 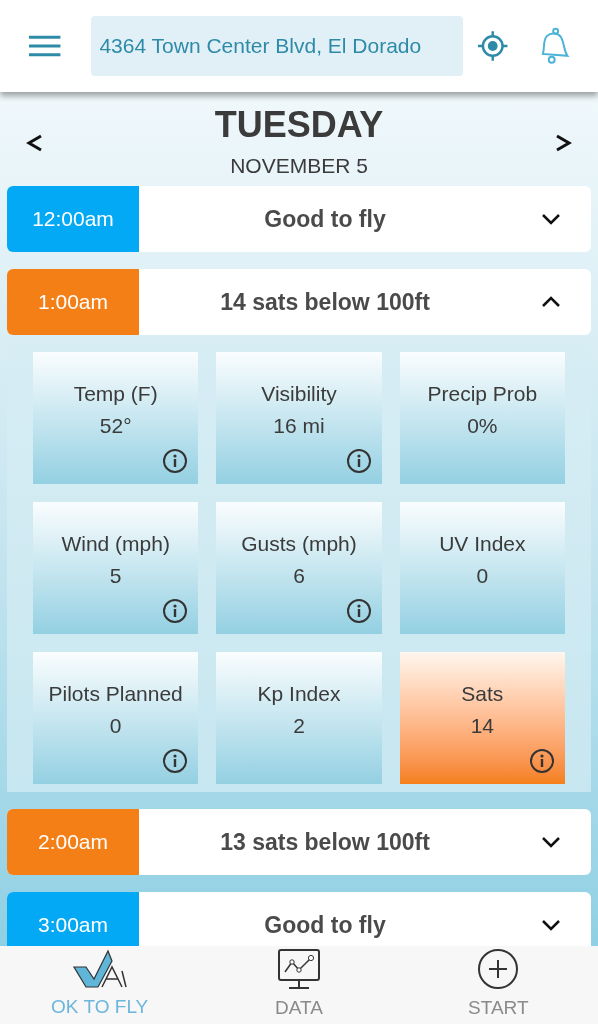 I want to click on weekday-title: TUESDAY, so click(x=299, y=125).